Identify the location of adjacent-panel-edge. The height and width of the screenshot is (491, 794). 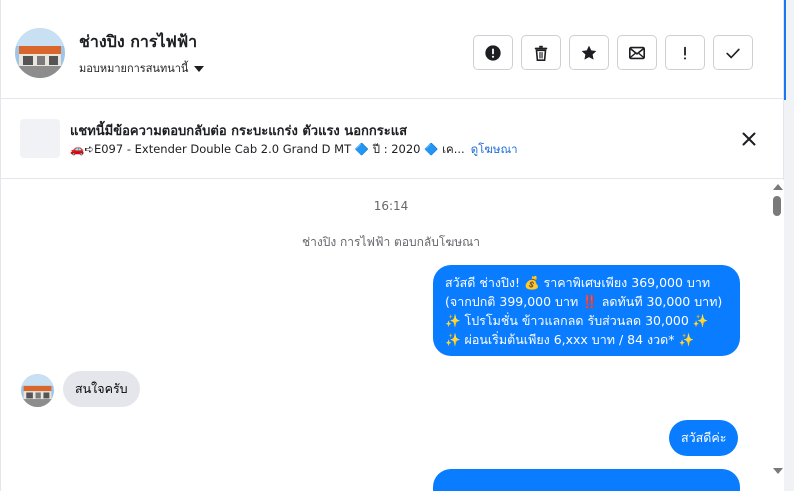
(789, 245).